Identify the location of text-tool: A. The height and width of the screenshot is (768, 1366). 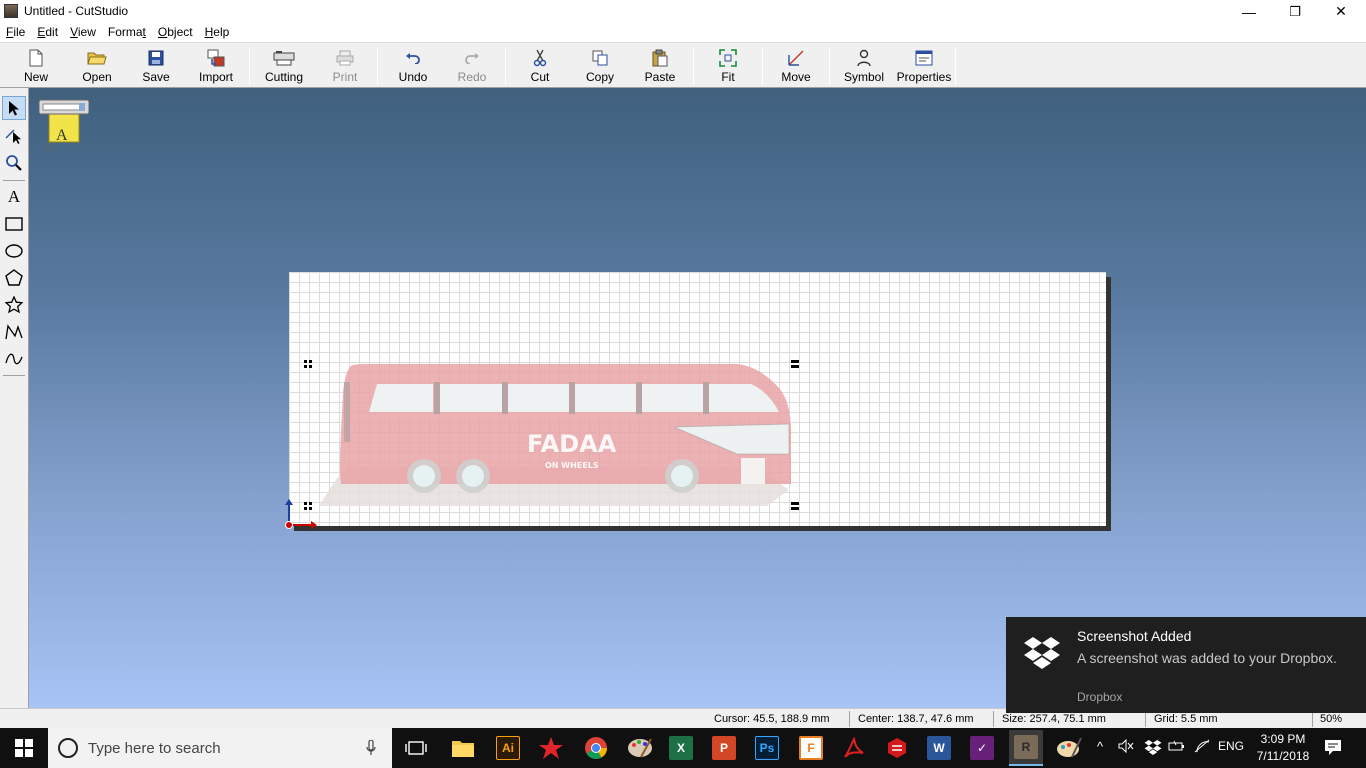
(14, 197).